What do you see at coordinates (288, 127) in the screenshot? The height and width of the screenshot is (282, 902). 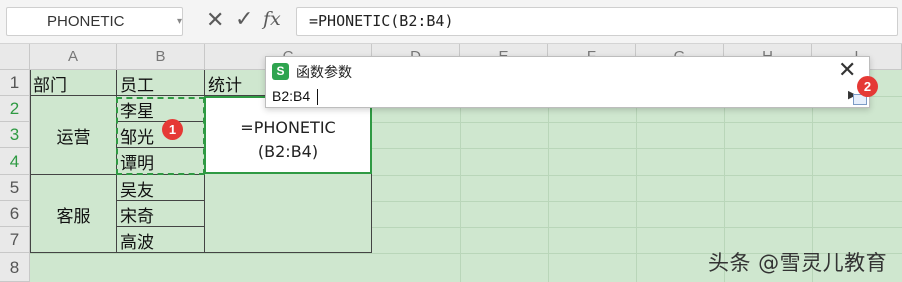 I see `cell-c2-line1: =PHONETIC` at bounding box center [288, 127].